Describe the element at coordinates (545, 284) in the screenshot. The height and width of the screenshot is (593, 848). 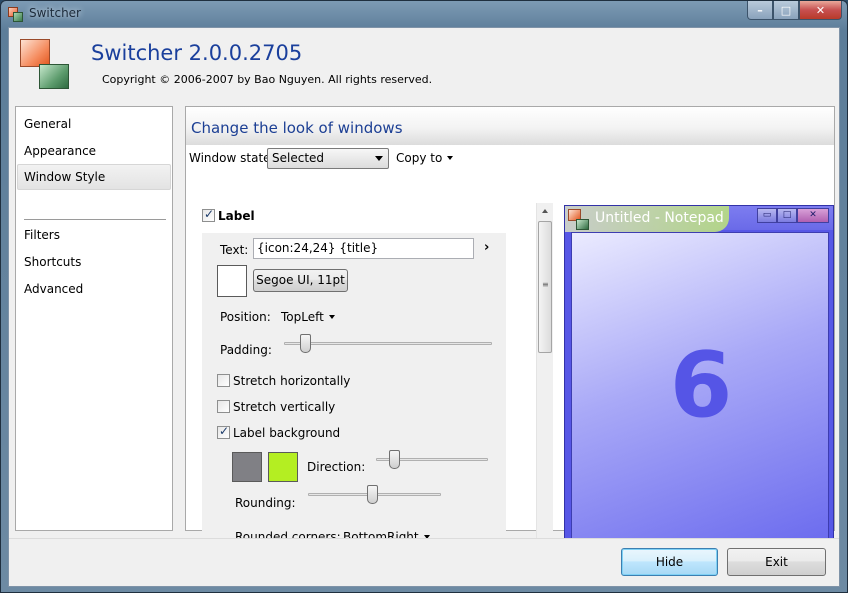
I see `grip-icon: ≡` at that location.